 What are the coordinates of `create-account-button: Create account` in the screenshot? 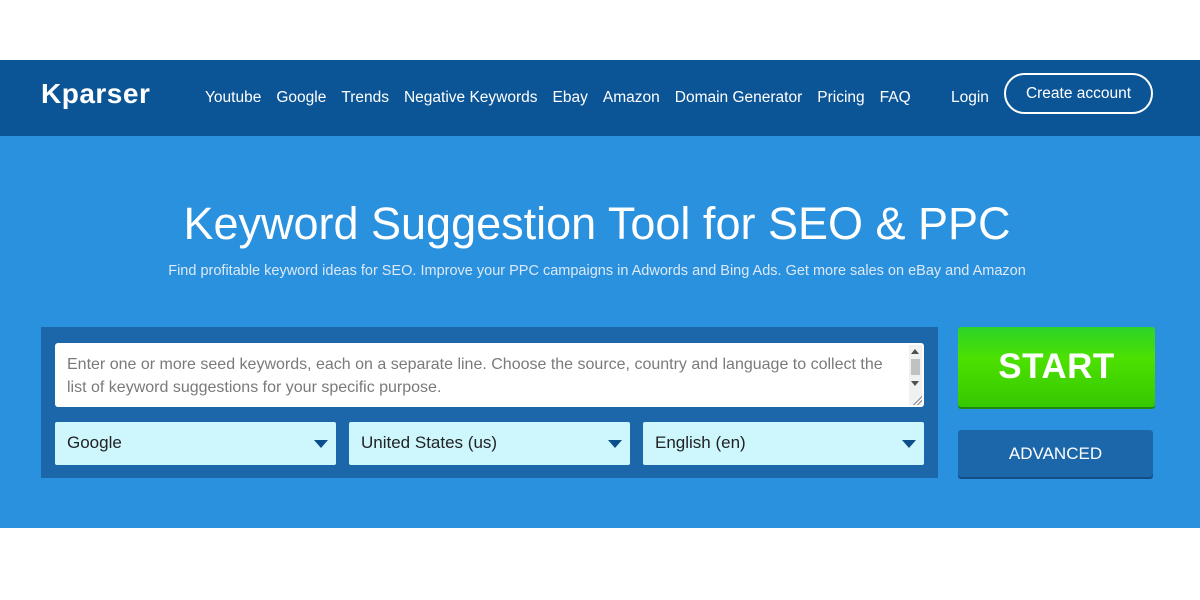 It's located at (1078, 93).